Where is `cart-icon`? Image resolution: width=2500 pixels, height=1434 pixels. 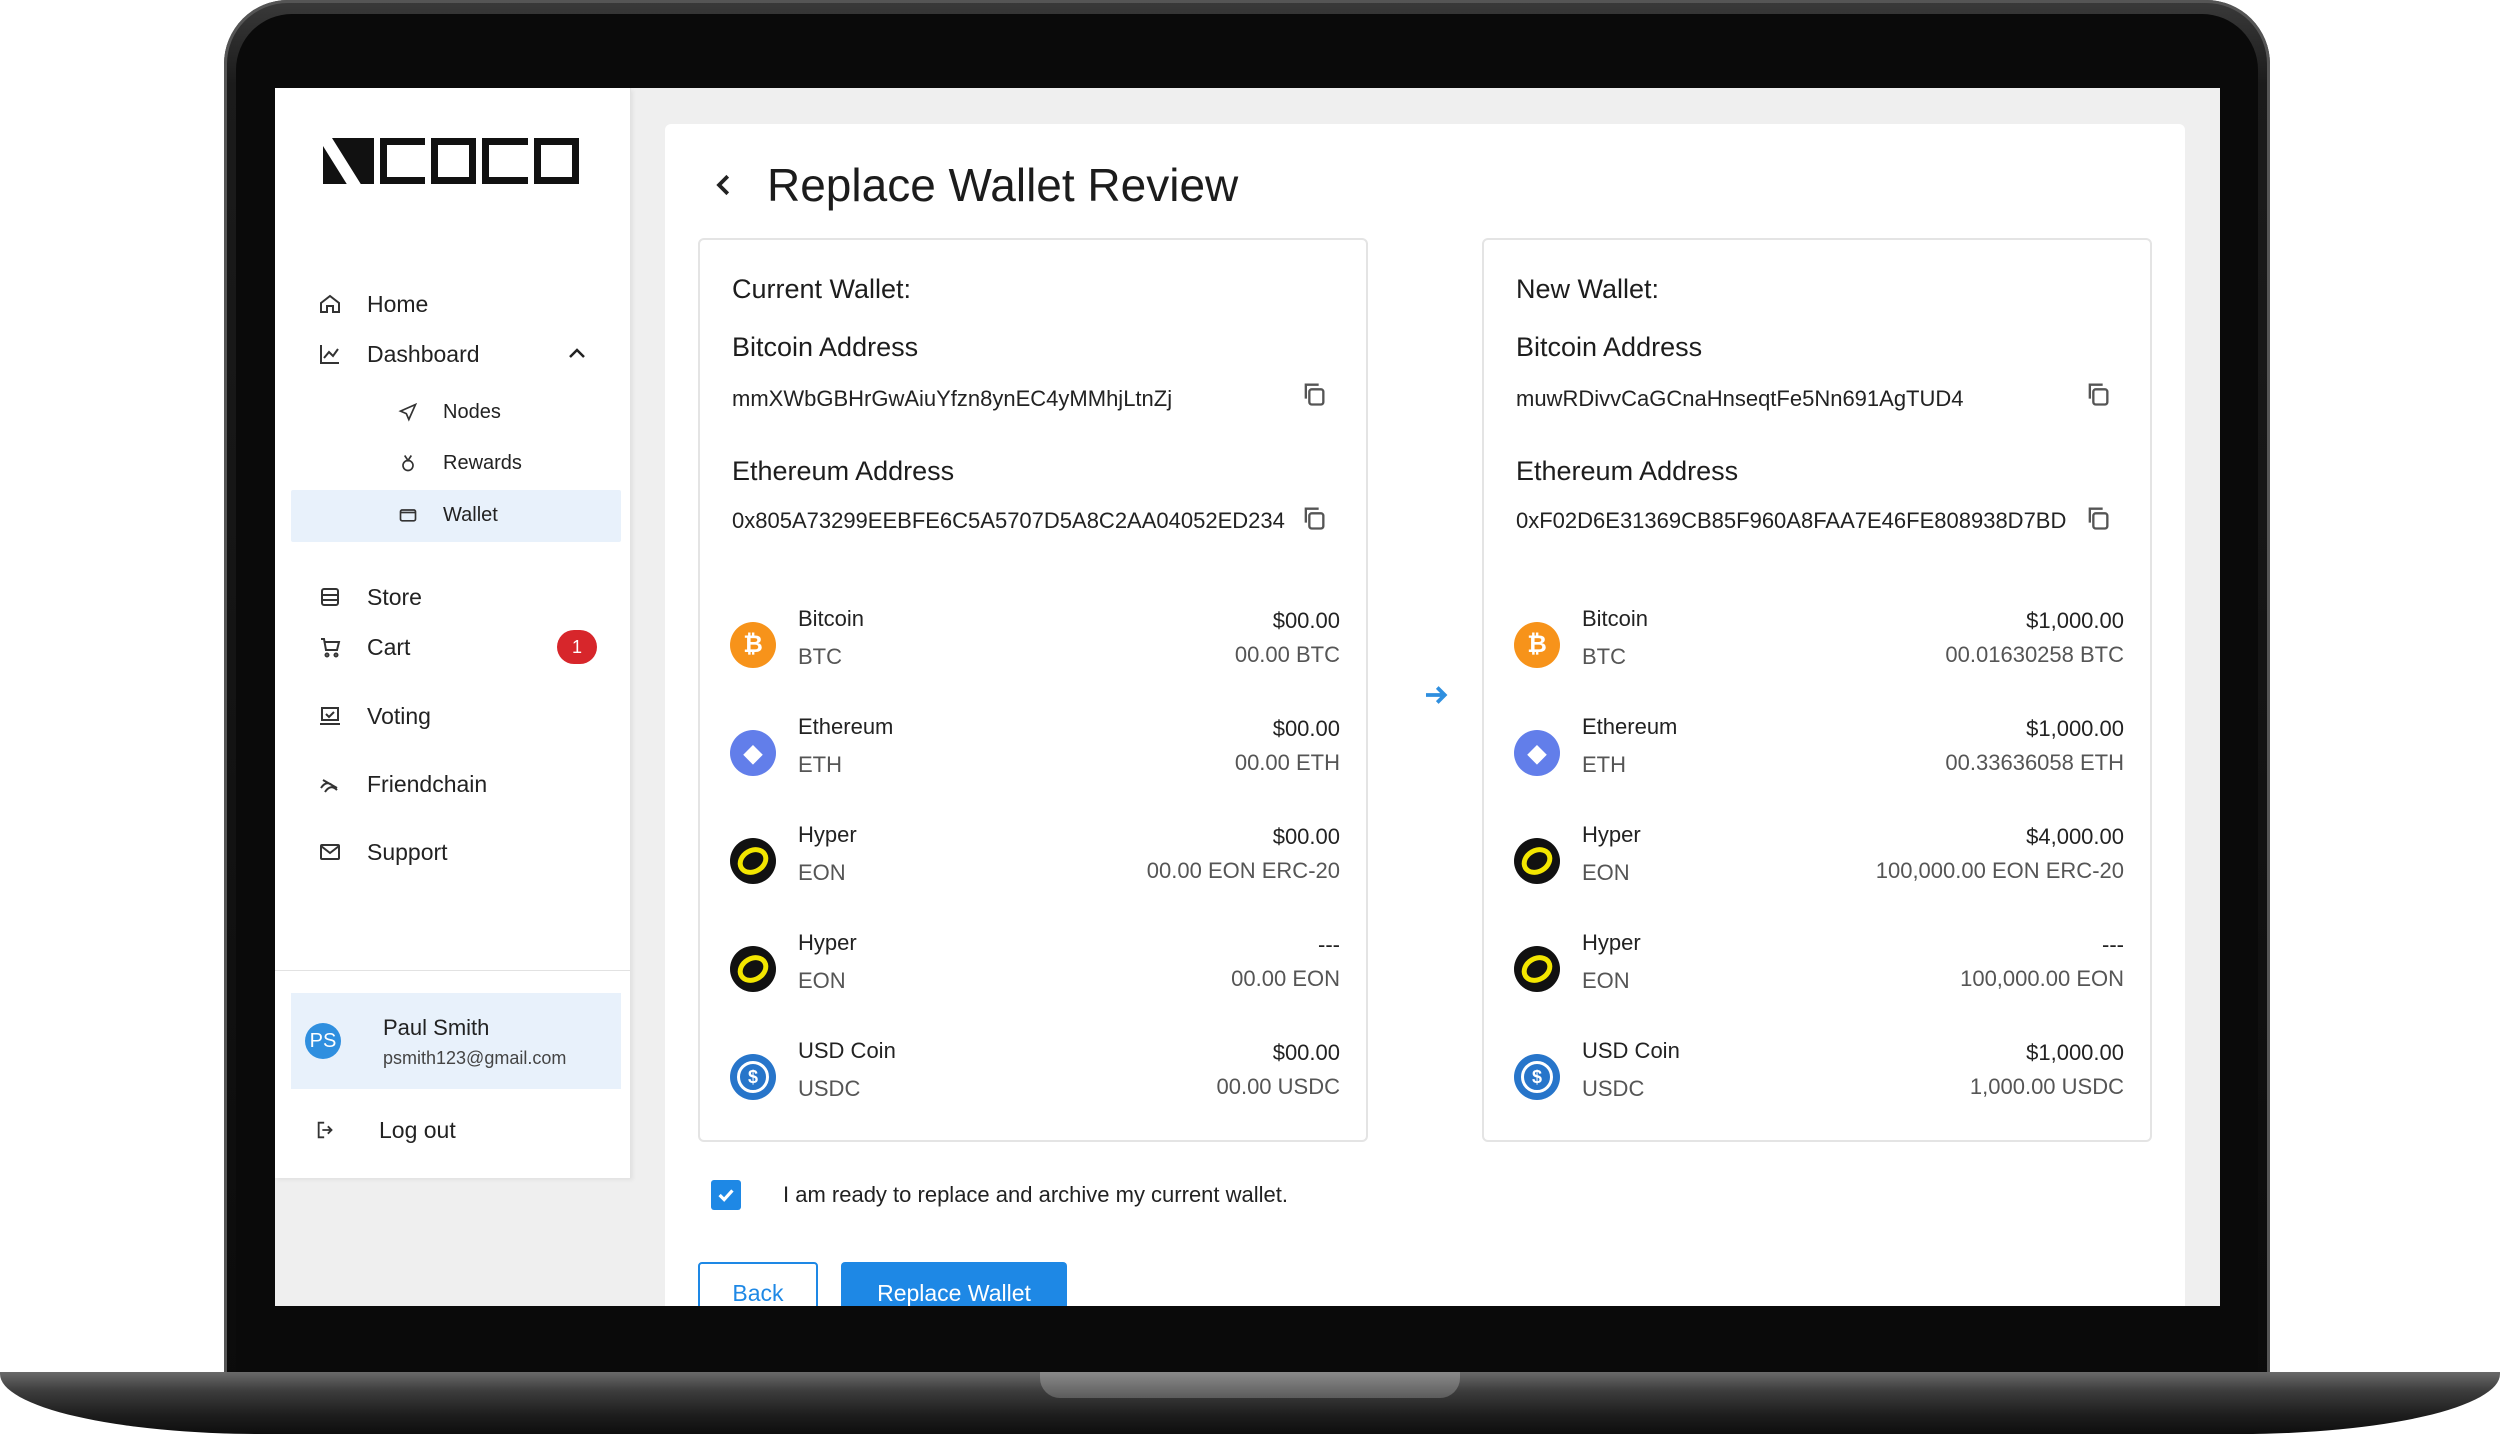
cart-icon is located at coordinates (330, 647).